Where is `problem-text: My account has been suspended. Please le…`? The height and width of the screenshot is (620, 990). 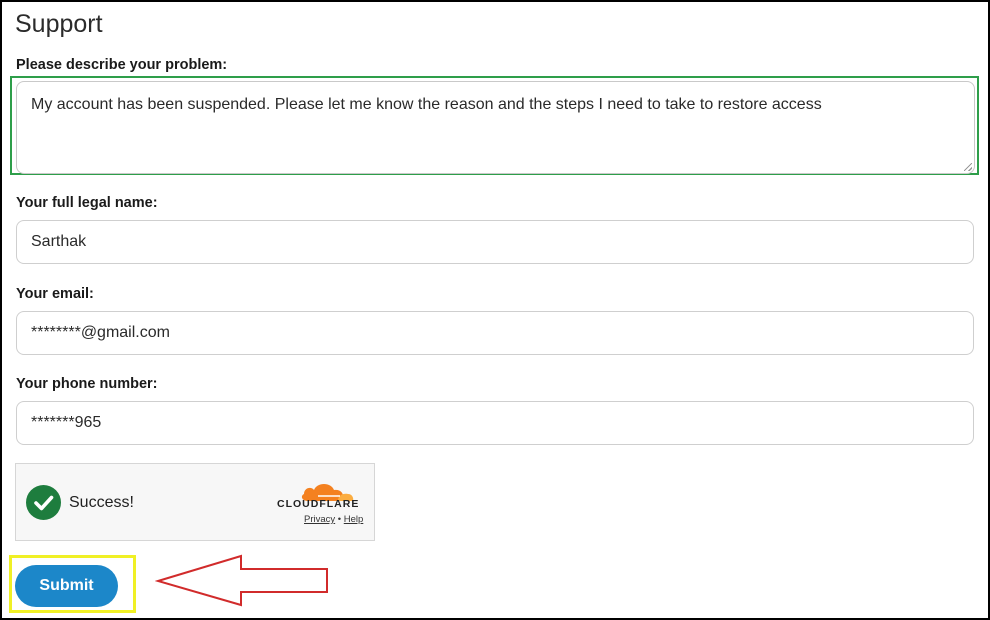 problem-text: My account has been suspended. Please le… is located at coordinates (426, 104).